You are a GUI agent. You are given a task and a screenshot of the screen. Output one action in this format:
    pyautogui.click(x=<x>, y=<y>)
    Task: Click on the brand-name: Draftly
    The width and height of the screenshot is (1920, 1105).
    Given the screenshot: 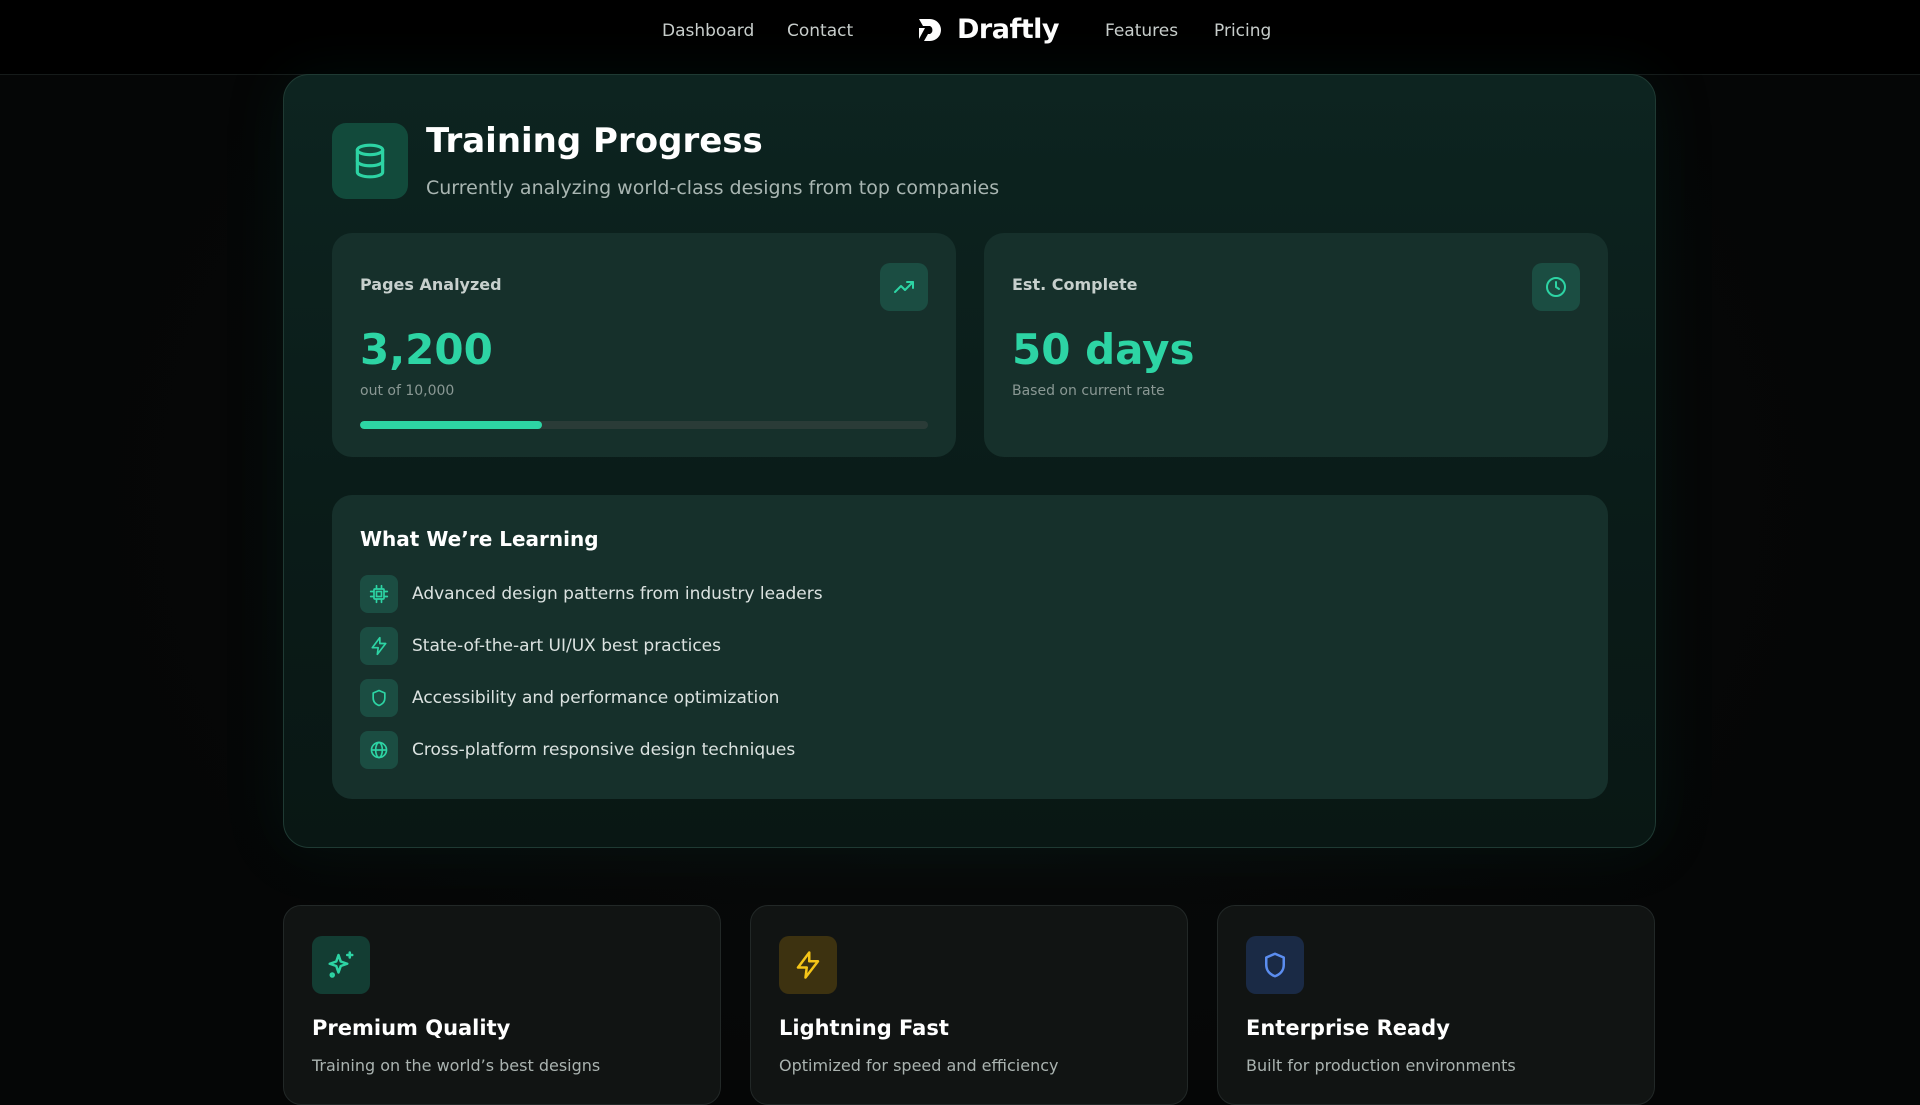 What is the action you would take?
    pyautogui.click(x=1008, y=29)
    